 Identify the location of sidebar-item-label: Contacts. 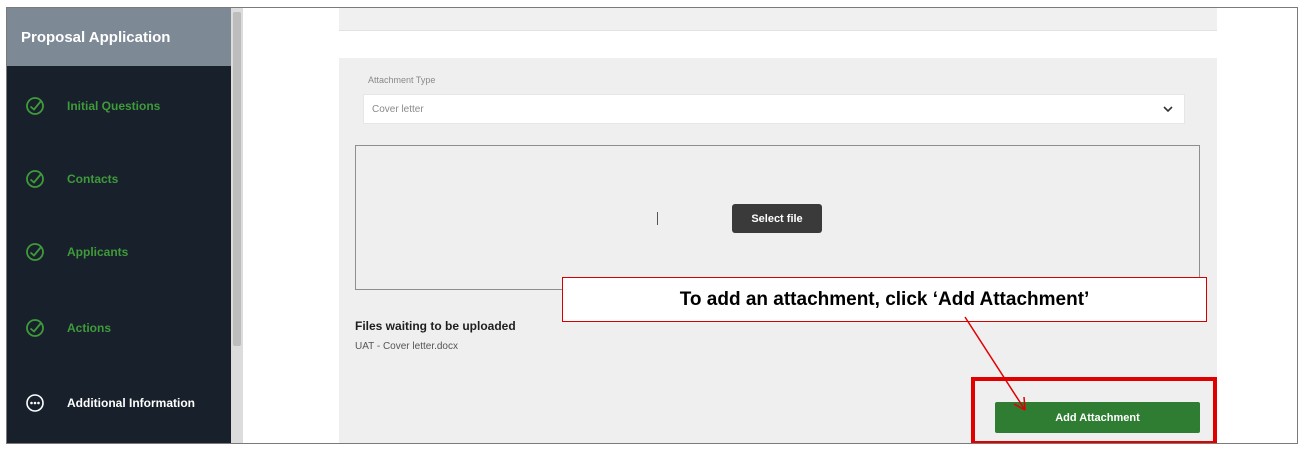
(93, 179).